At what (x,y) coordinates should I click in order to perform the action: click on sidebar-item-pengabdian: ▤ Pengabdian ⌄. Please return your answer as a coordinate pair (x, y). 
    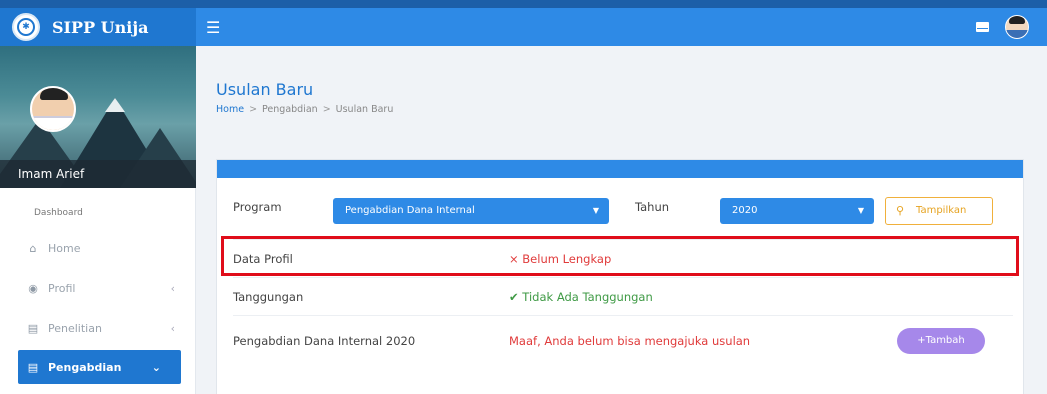
    Looking at the image, I should click on (99, 367).